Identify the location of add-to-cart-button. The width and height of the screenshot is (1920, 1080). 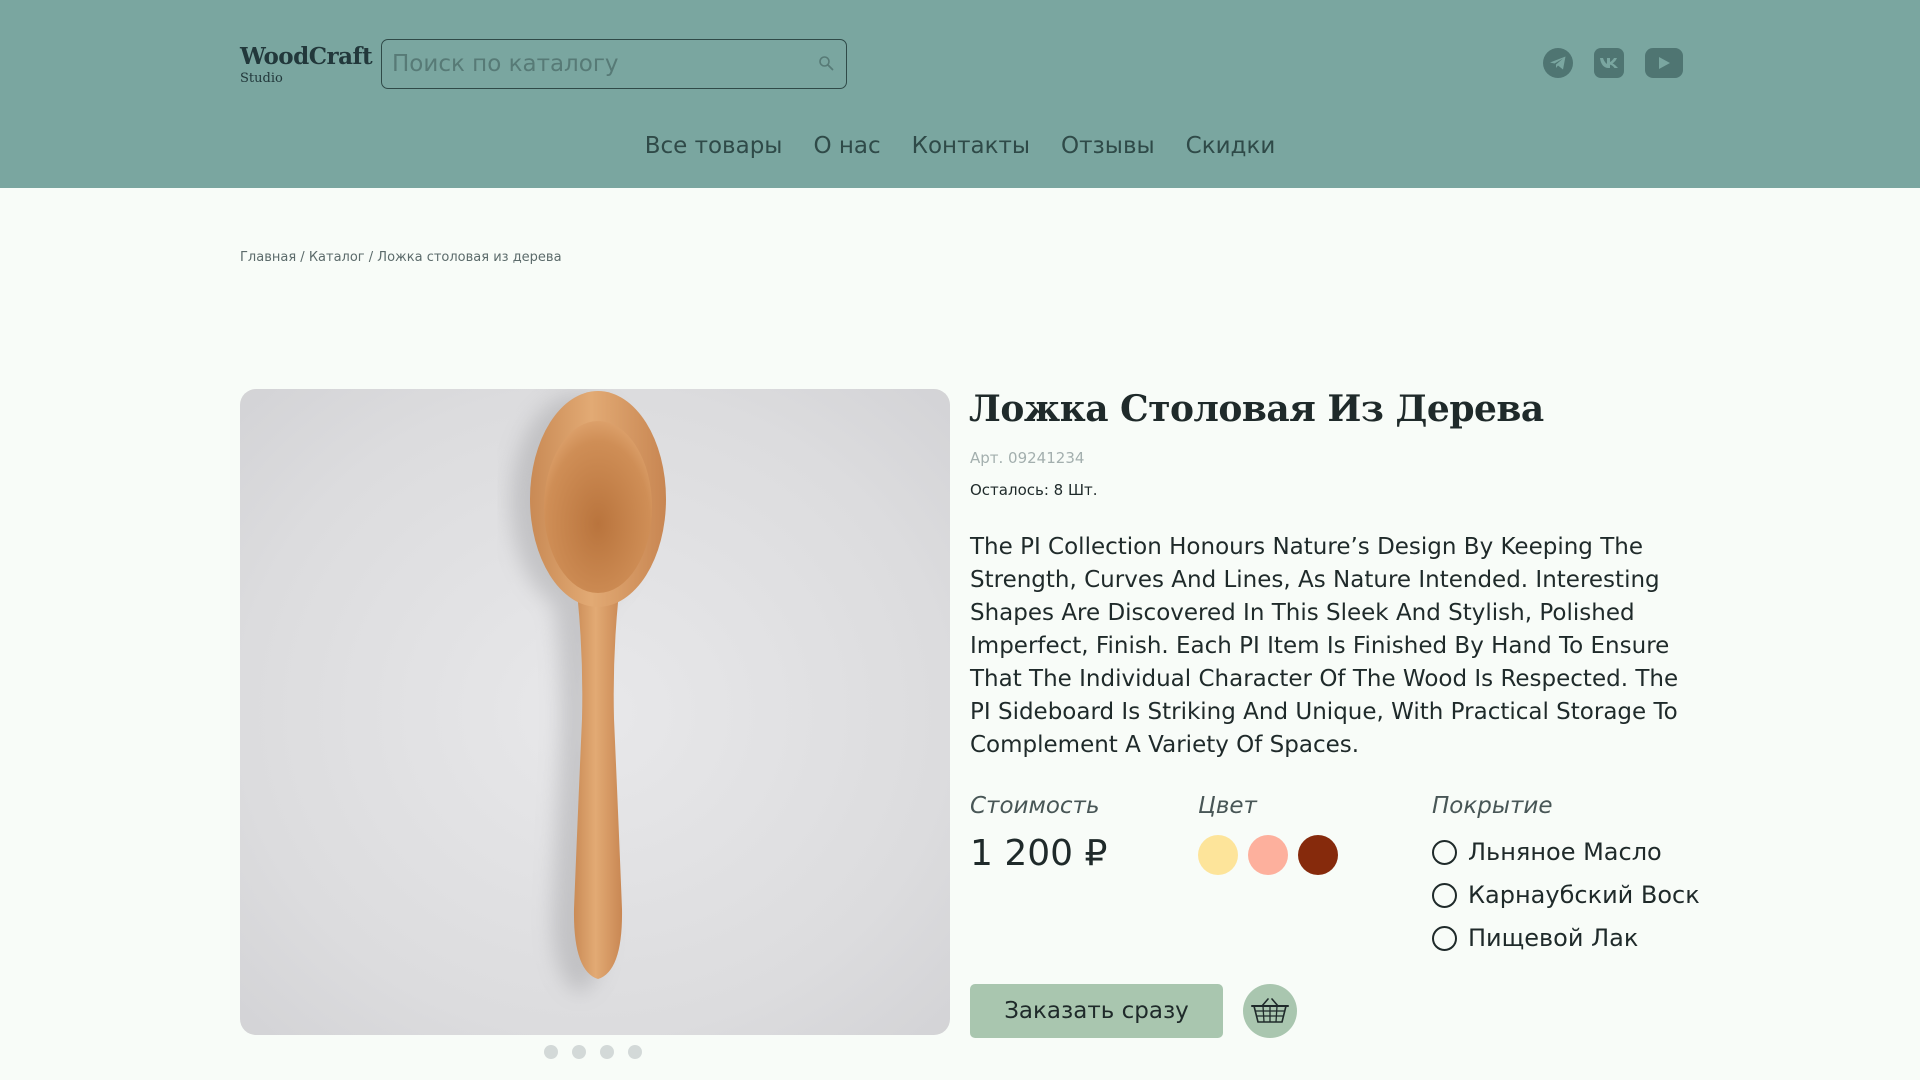
(1270, 1011).